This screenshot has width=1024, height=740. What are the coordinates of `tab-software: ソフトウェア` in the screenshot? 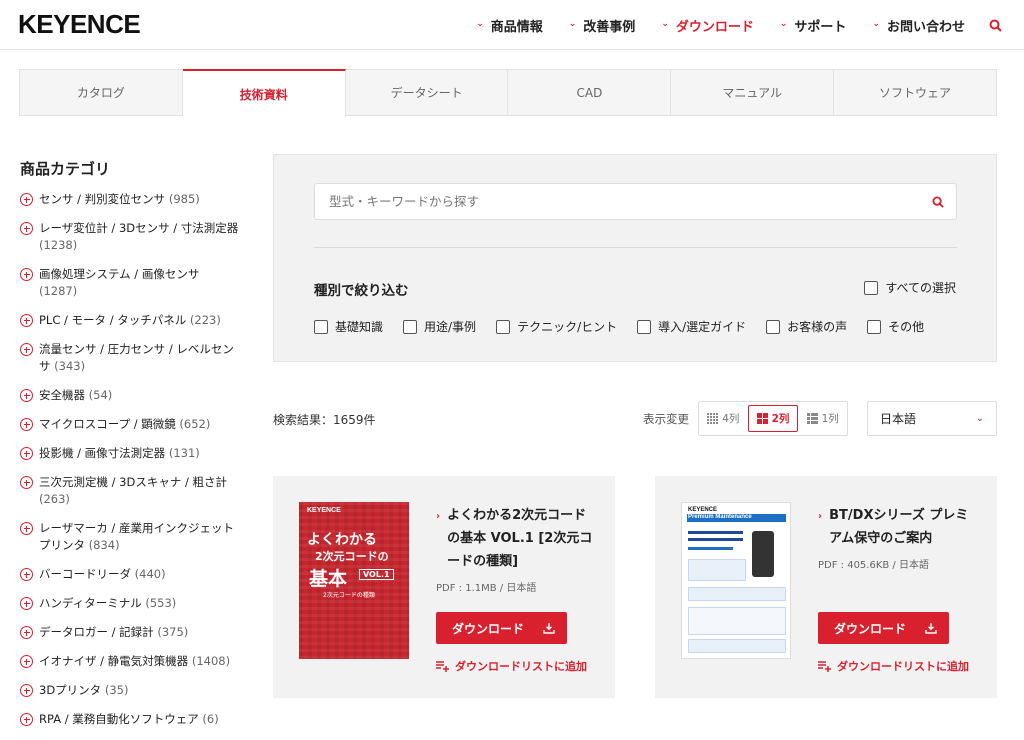 It's located at (915, 92).